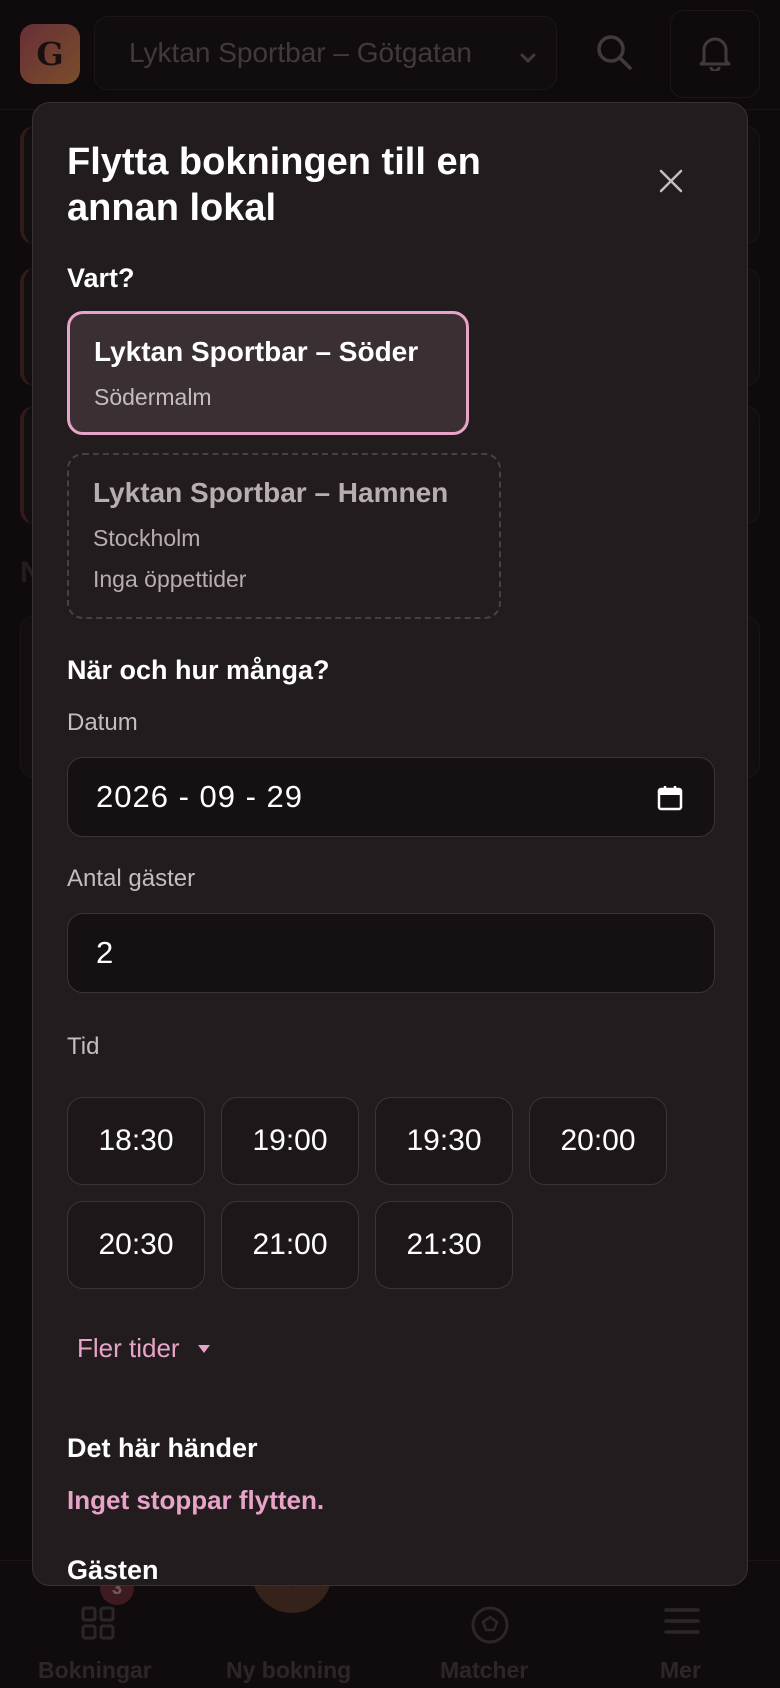 Image resolution: width=780 pixels, height=1688 pixels. Describe the element at coordinates (268, 373) in the screenshot. I see `venue-option-soder: Lyktan Sportbar – Söder Södermalm` at that location.